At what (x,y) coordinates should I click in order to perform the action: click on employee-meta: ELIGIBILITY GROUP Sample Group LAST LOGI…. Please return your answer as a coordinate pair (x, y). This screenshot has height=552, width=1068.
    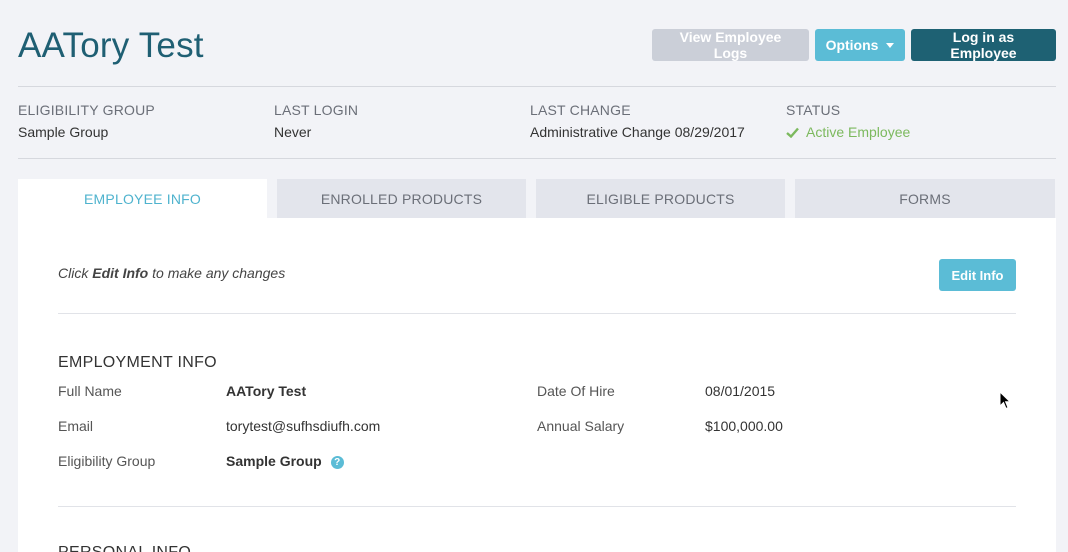
    Looking at the image, I should click on (537, 121).